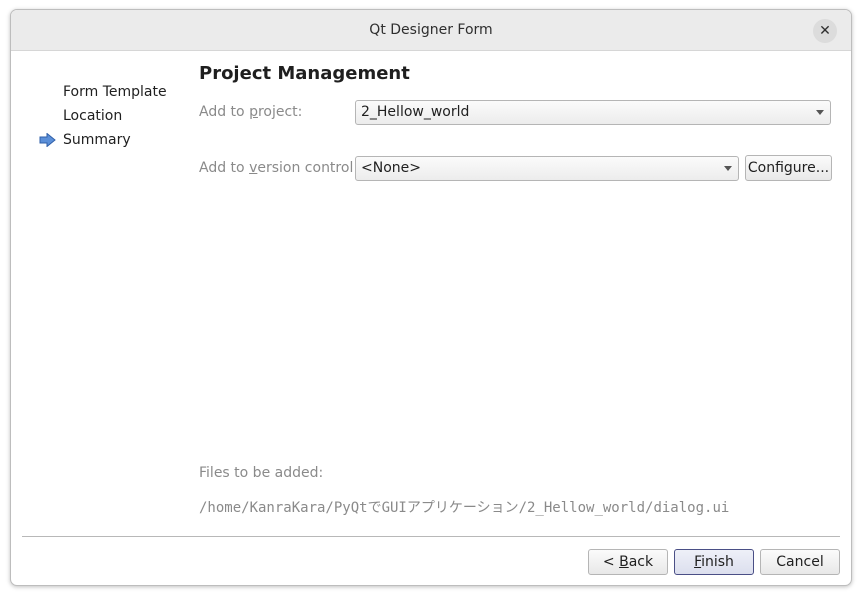 This screenshot has width=862, height=597. Describe the element at coordinates (304, 73) in the screenshot. I see `page-title: Project Management` at that location.